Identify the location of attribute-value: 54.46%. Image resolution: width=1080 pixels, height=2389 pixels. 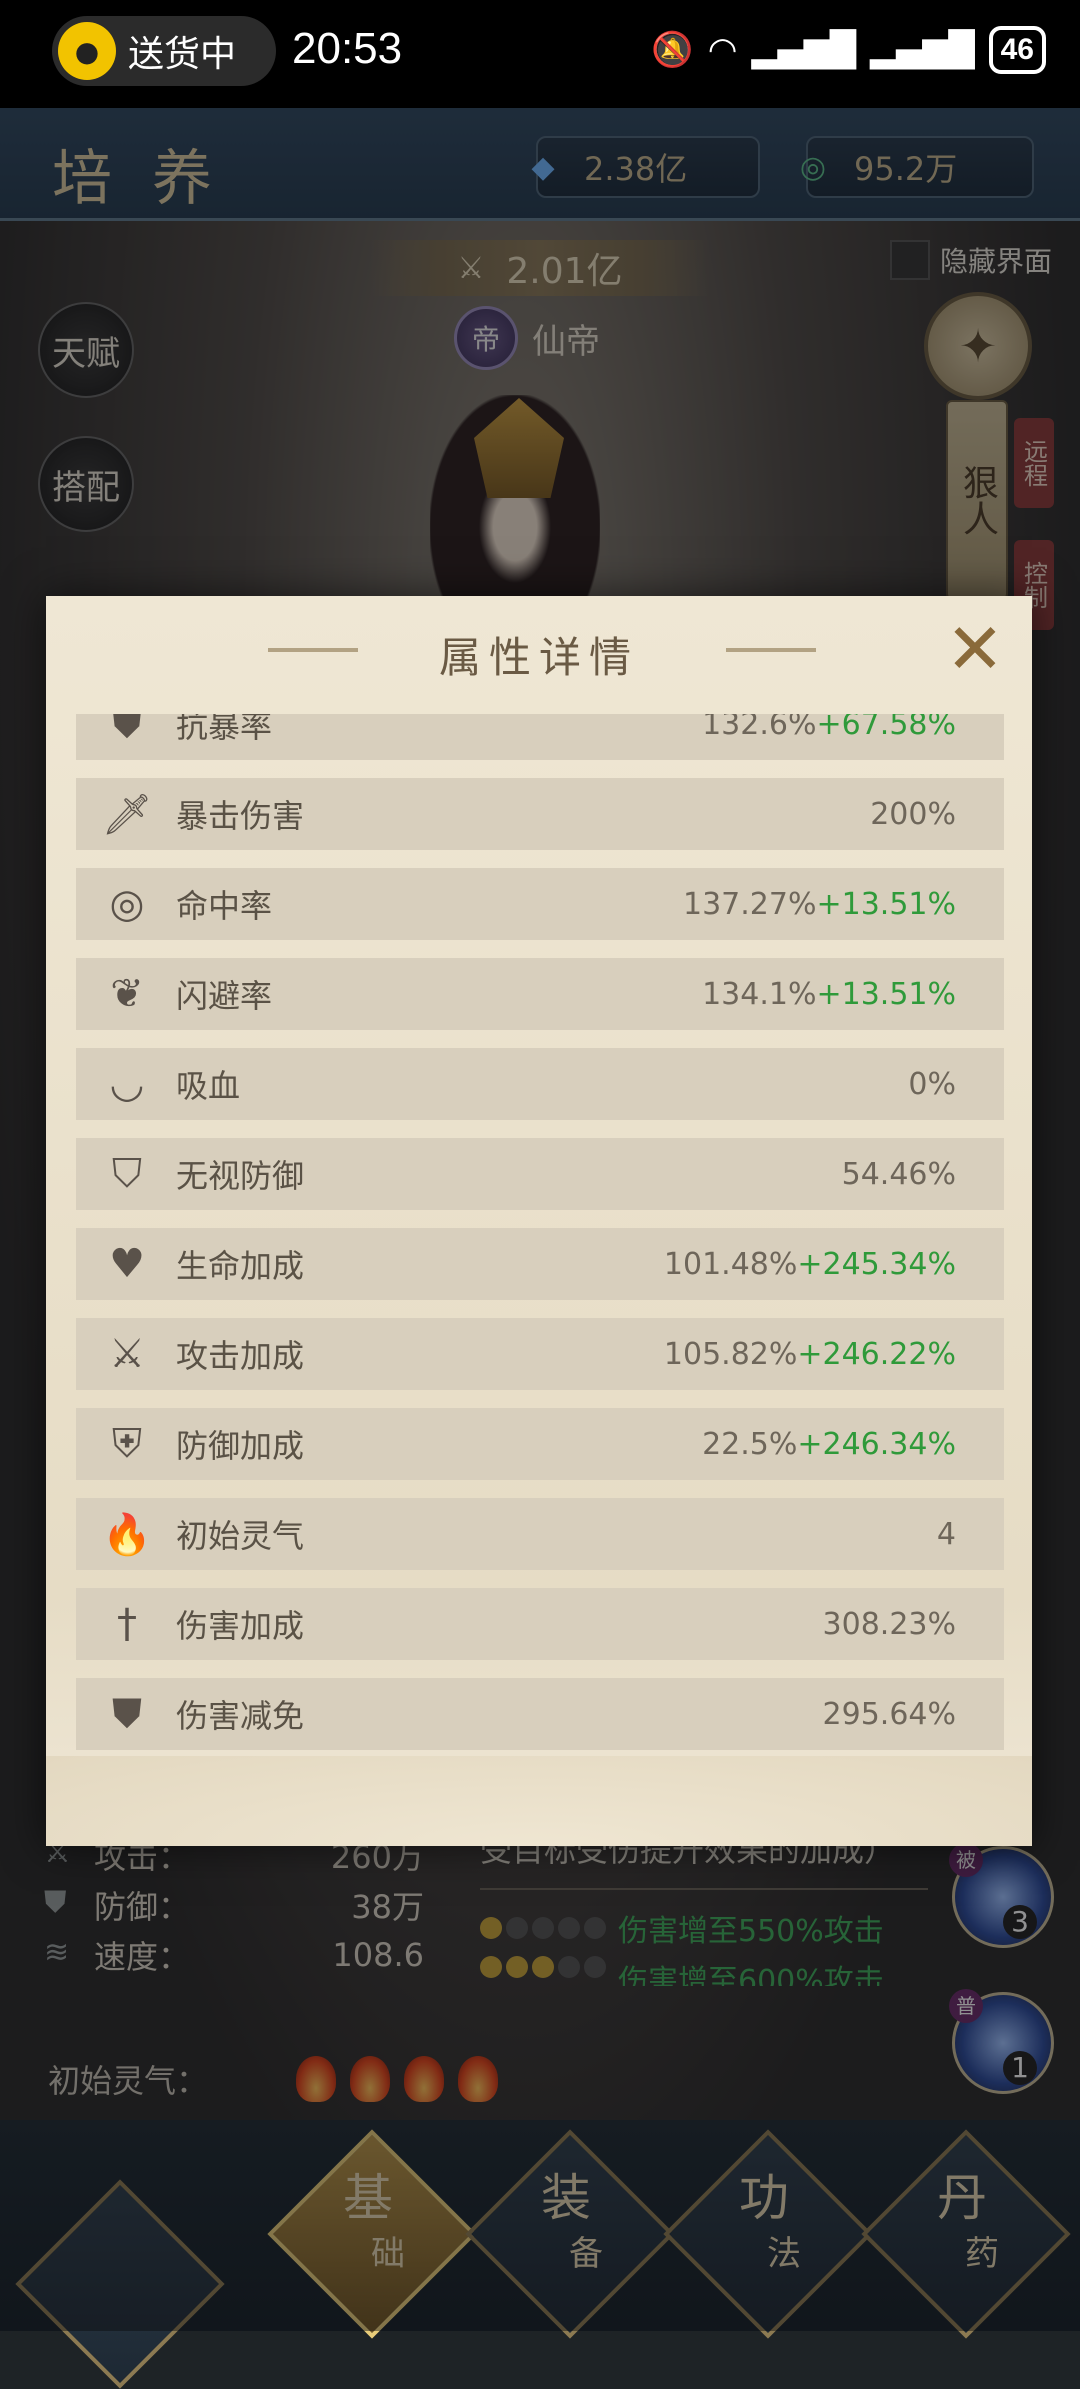
(899, 1174).